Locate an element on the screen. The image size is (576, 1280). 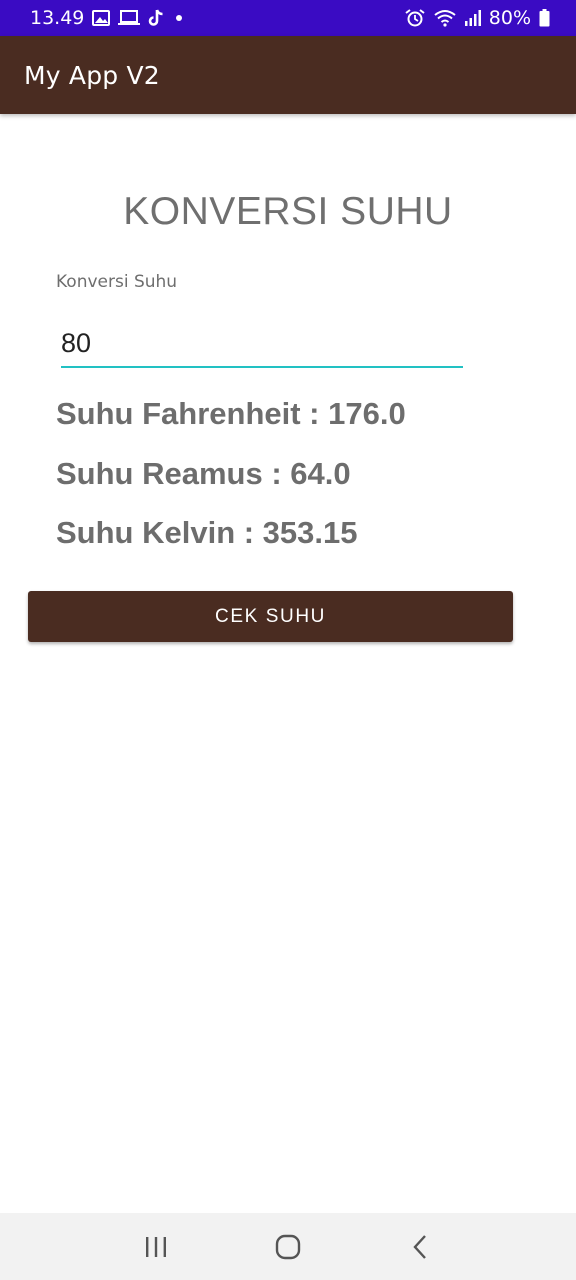
gallery-icon is located at coordinates (101, 18).